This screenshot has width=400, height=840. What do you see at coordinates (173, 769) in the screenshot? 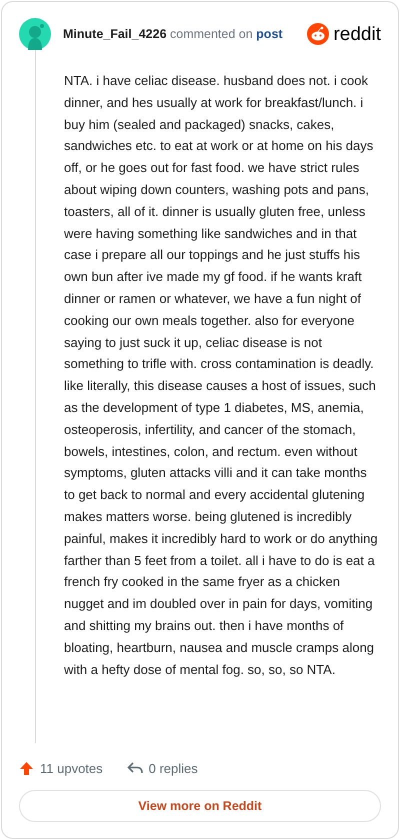
I see `reply-count: 0 replies` at bounding box center [173, 769].